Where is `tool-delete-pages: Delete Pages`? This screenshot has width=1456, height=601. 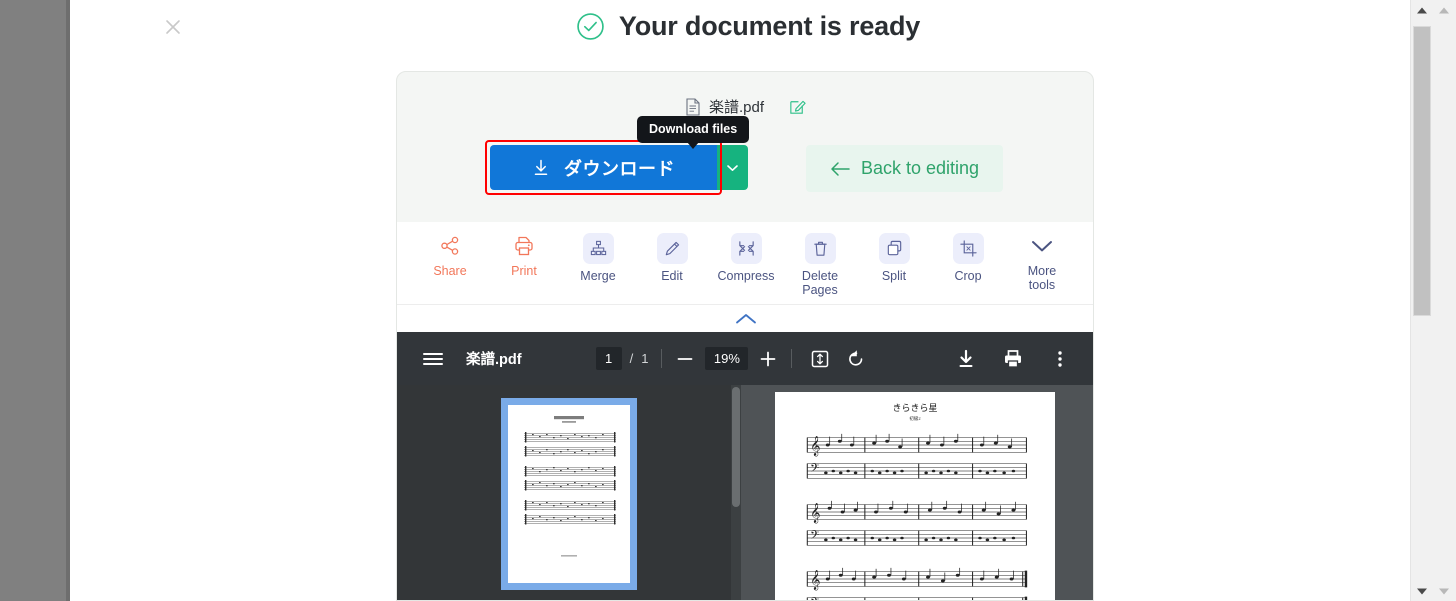
tool-delete-pages: Delete Pages is located at coordinates (820, 265).